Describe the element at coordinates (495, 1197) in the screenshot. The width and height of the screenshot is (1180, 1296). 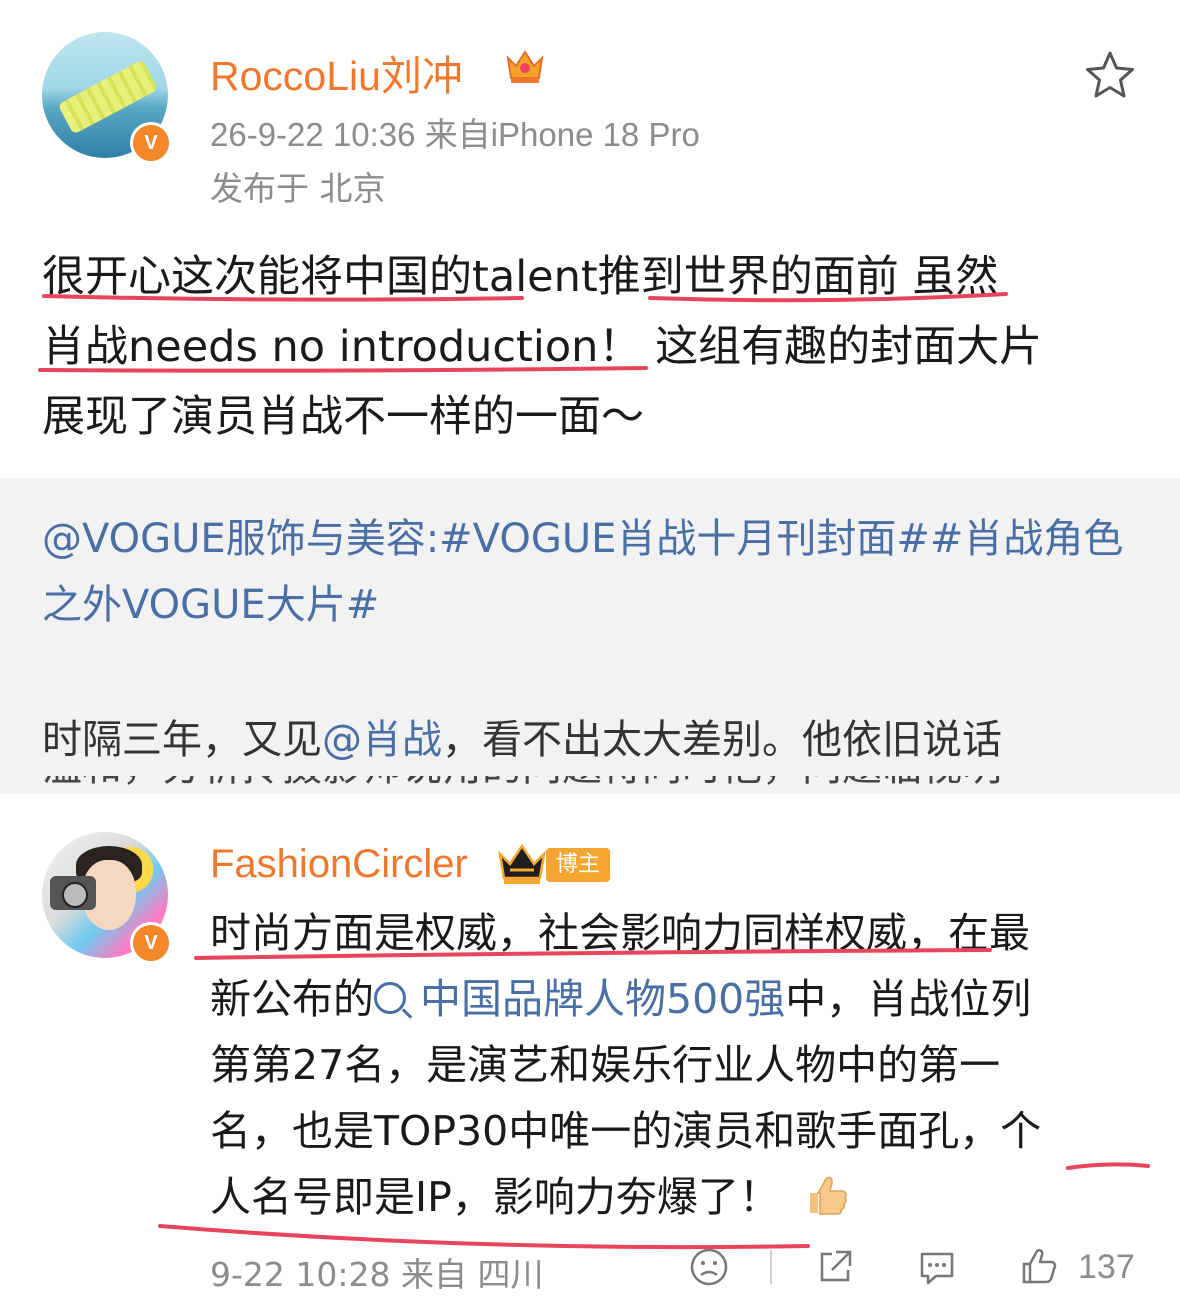
I see `comment-text-segment: 人名号即是IP，影响力夯爆了！` at that location.